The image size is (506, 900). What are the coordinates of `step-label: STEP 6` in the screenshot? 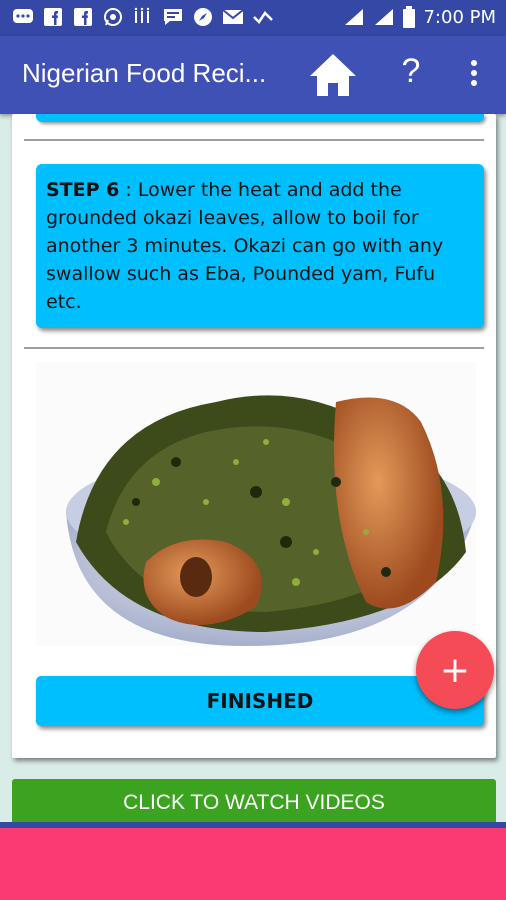 It's located at (83, 190).